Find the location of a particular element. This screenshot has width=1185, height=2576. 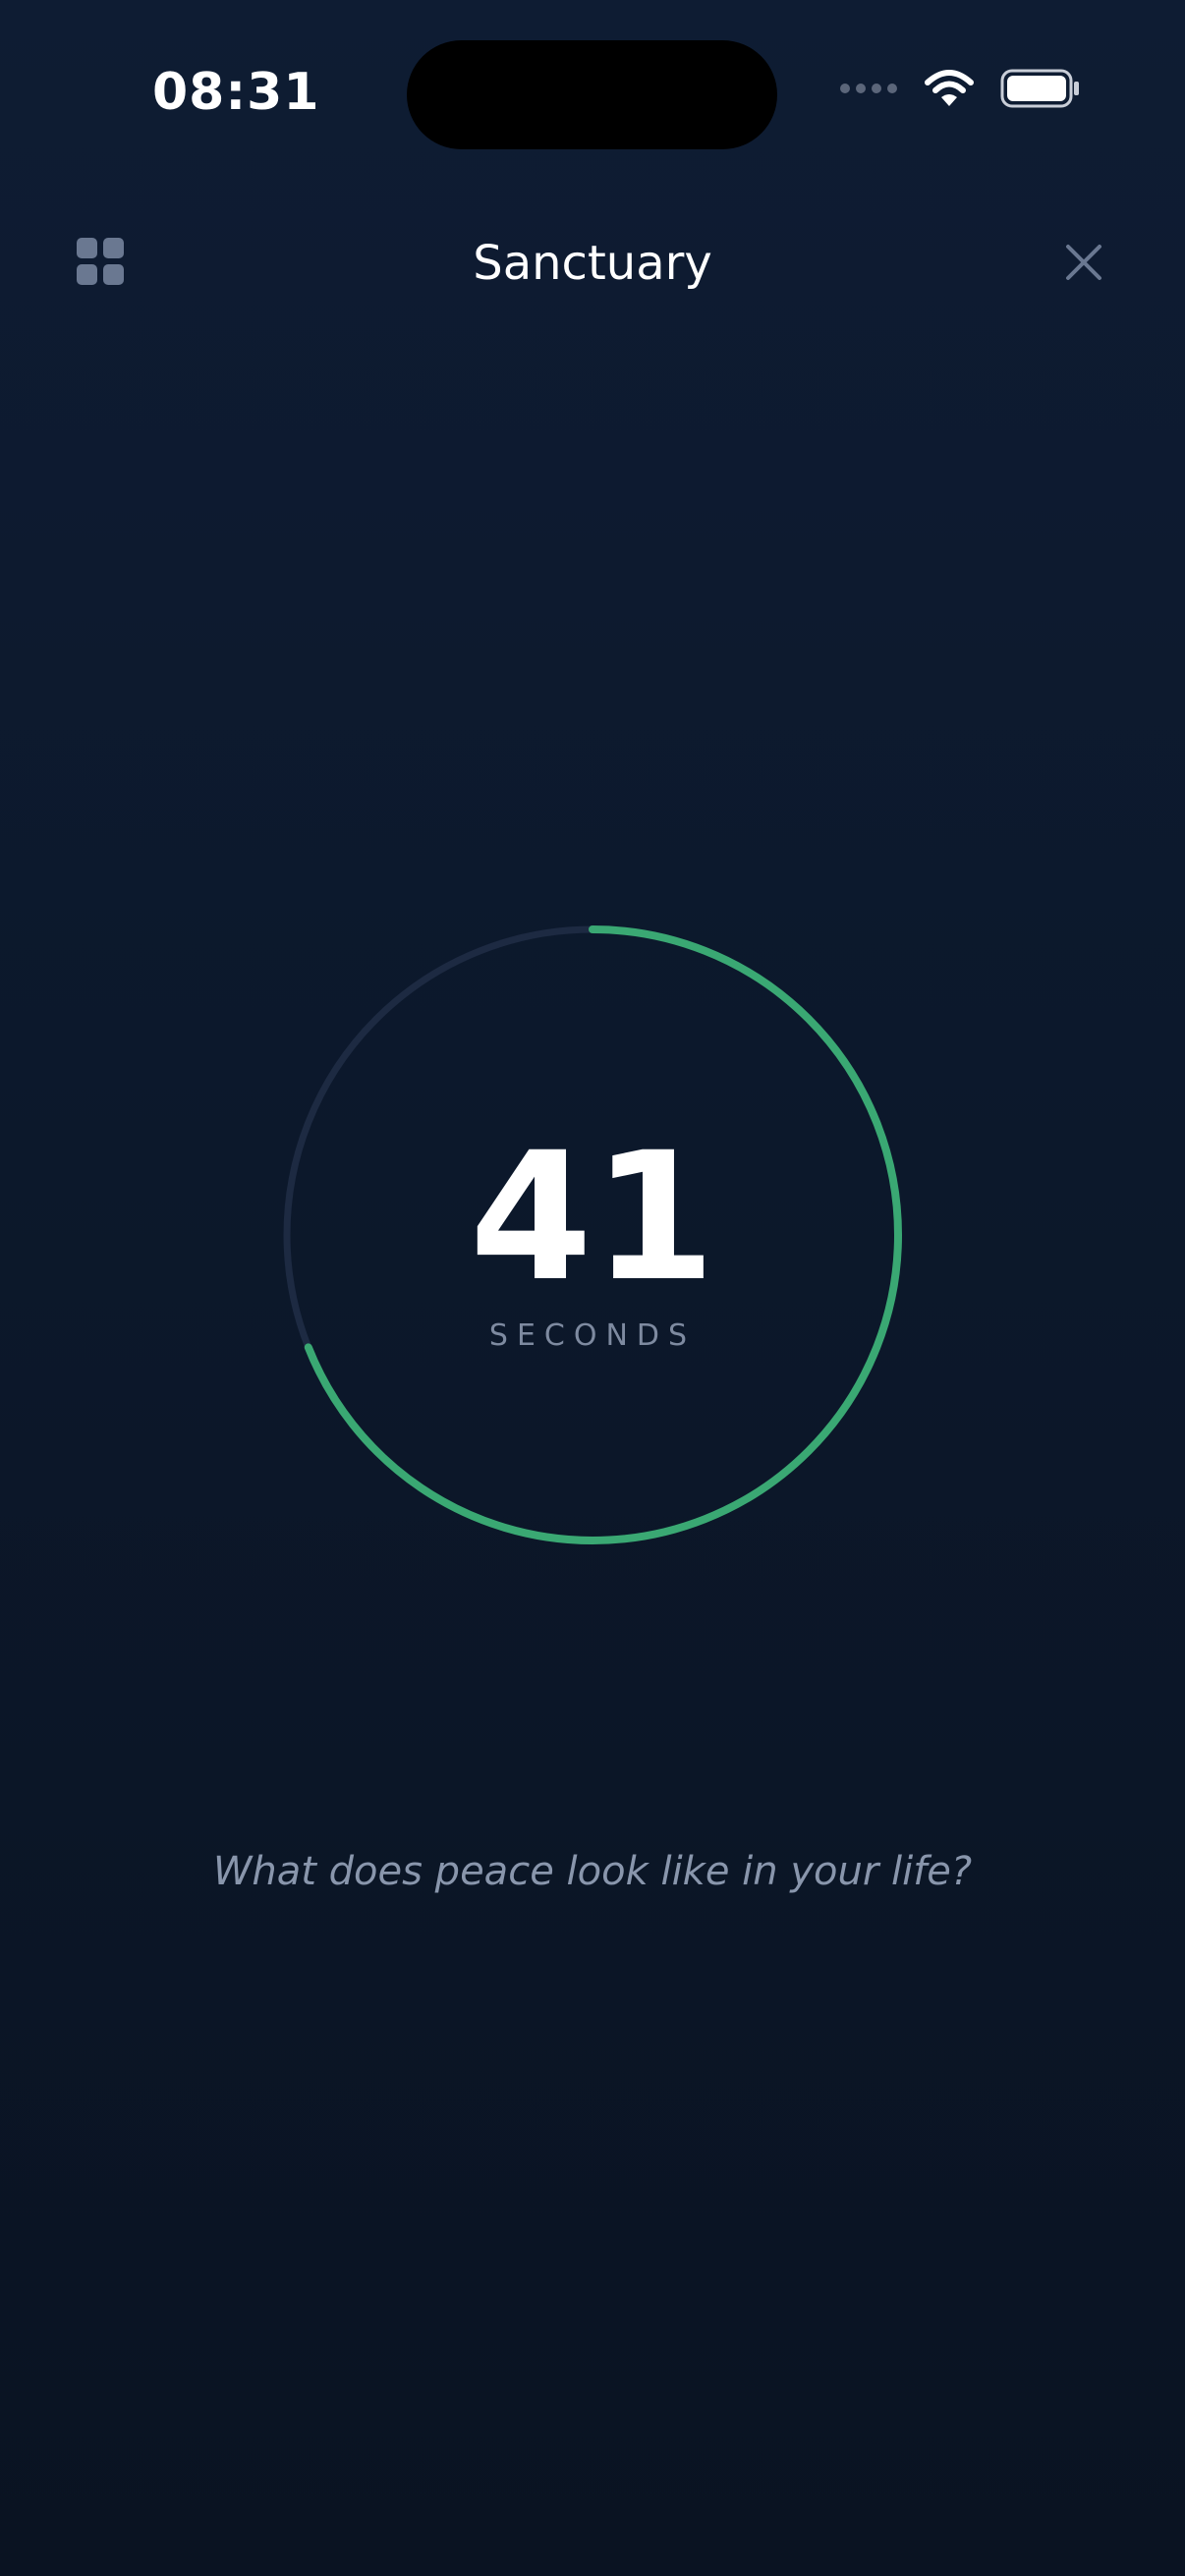

close-icon is located at coordinates (1084, 262).